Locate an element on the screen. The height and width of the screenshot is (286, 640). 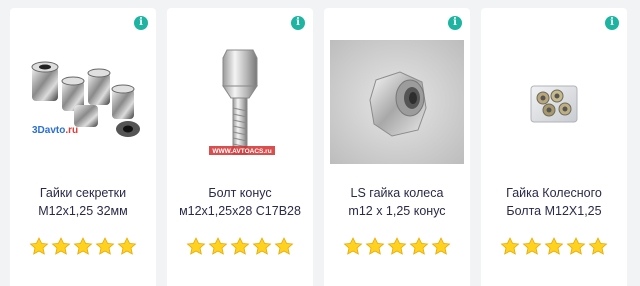
product-title-line: LS гайка колеса is located at coordinates (397, 193).